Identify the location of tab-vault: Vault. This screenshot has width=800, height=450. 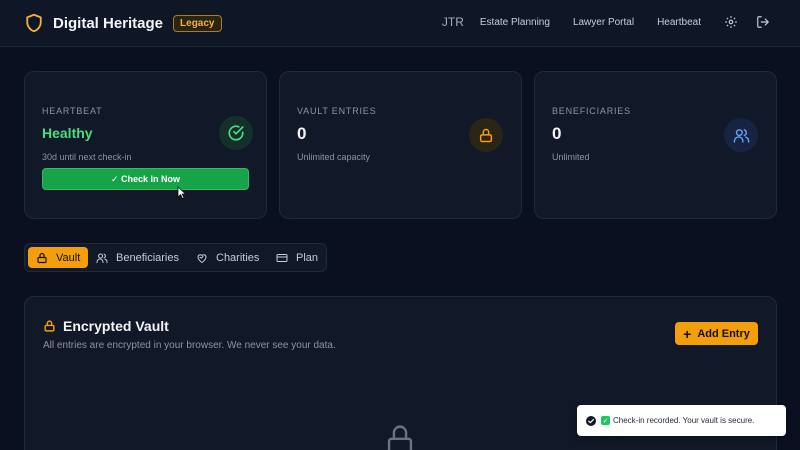
(58, 257).